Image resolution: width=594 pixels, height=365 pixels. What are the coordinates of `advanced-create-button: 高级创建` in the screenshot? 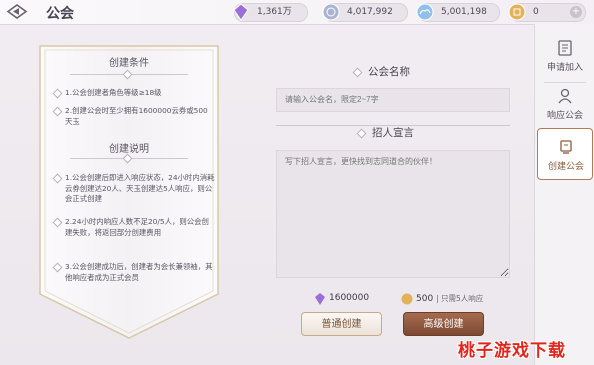 It's located at (443, 324).